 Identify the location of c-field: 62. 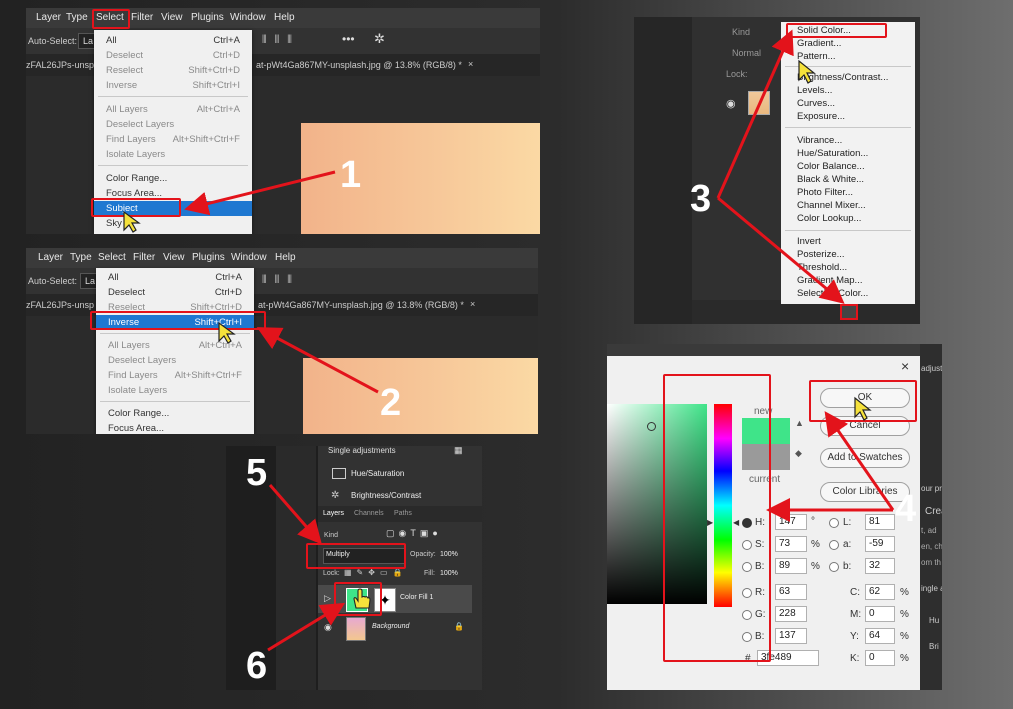
(880, 592).